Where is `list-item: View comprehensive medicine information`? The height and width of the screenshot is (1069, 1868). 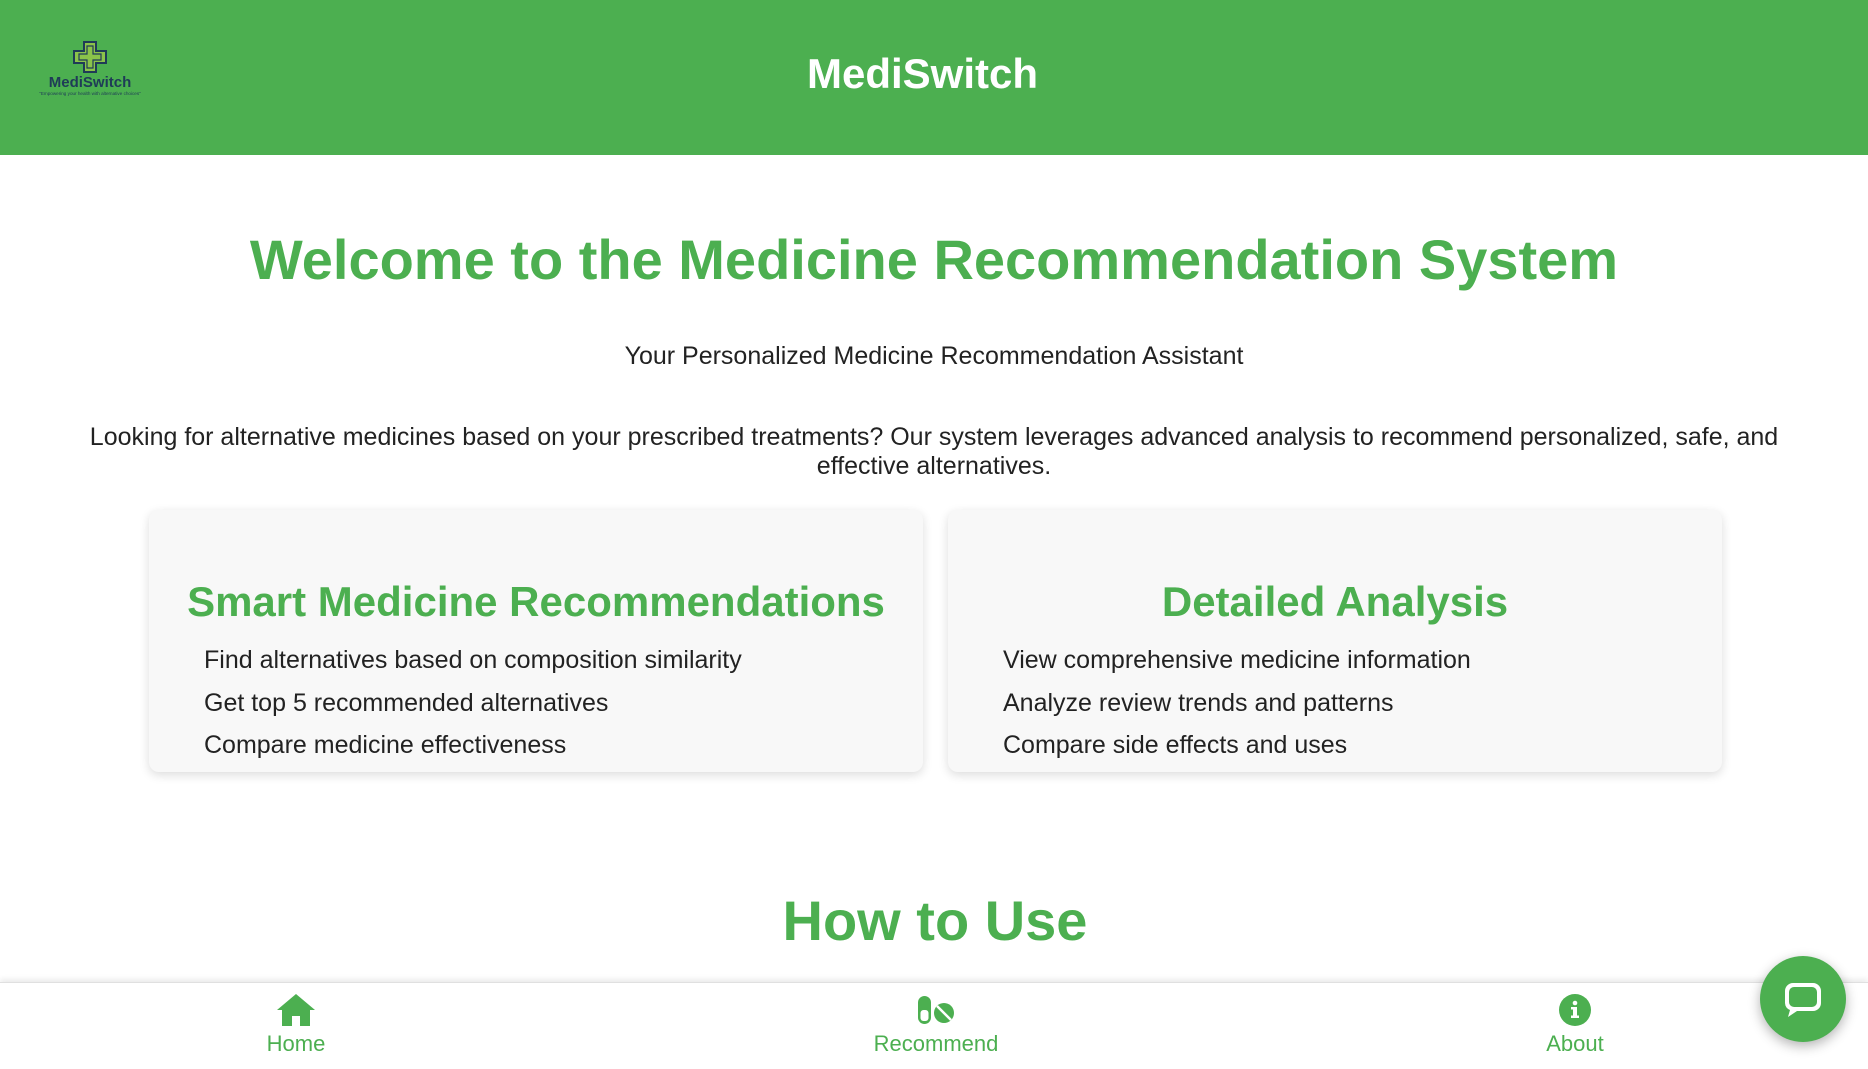
list-item: View comprehensive medicine information is located at coordinates (1237, 660).